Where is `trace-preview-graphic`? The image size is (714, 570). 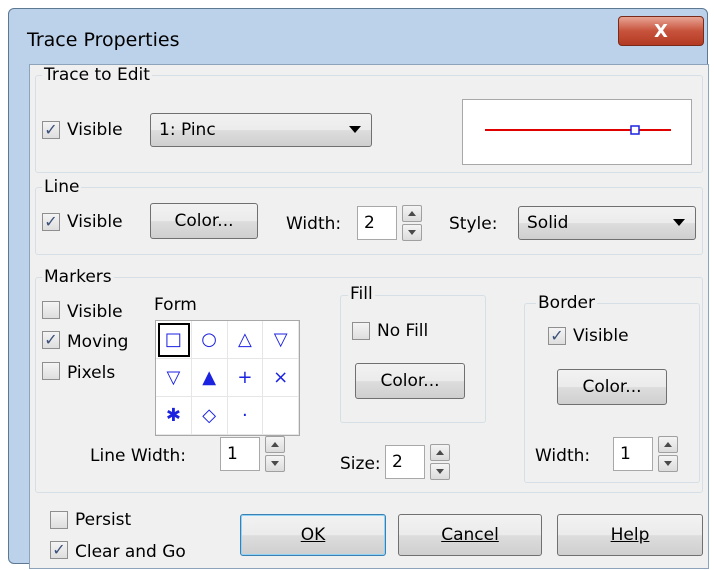
trace-preview-graphic is located at coordinates (578, 130).